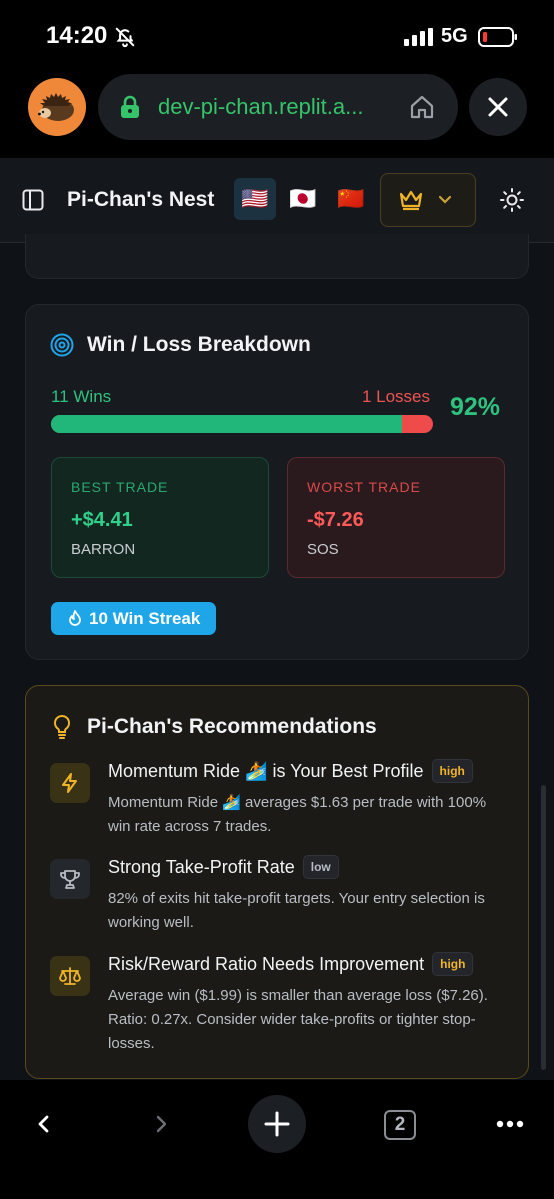 This screenshot has width=554, height=1199. What do you see at coordinates (277, 256) in the screenshot?
I see `previous-card` at bounding box center [277, 256].